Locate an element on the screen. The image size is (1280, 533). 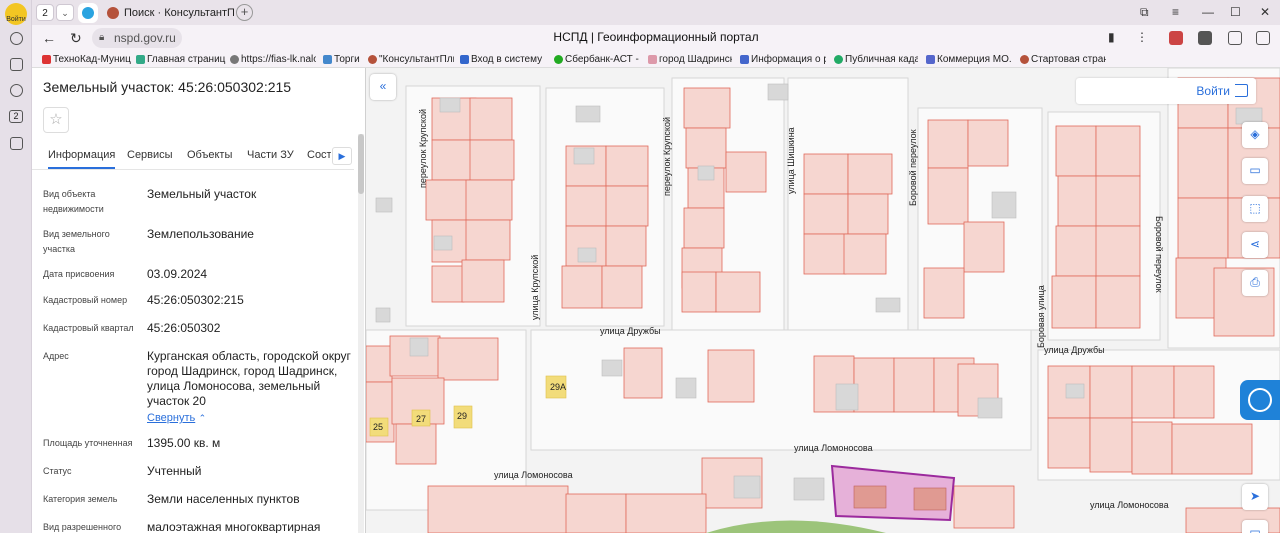
globe-icon is located at coordinates (234, 59).